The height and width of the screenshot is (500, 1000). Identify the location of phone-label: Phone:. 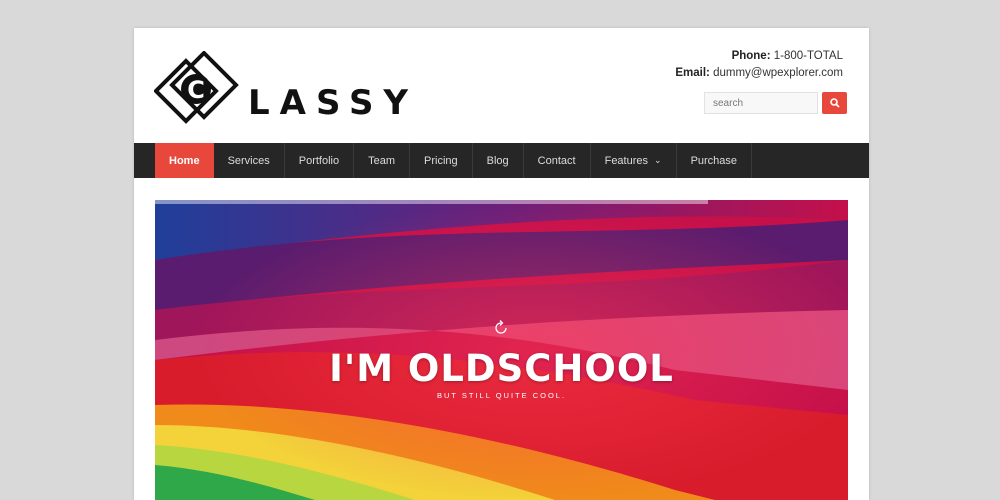
(751, 56).